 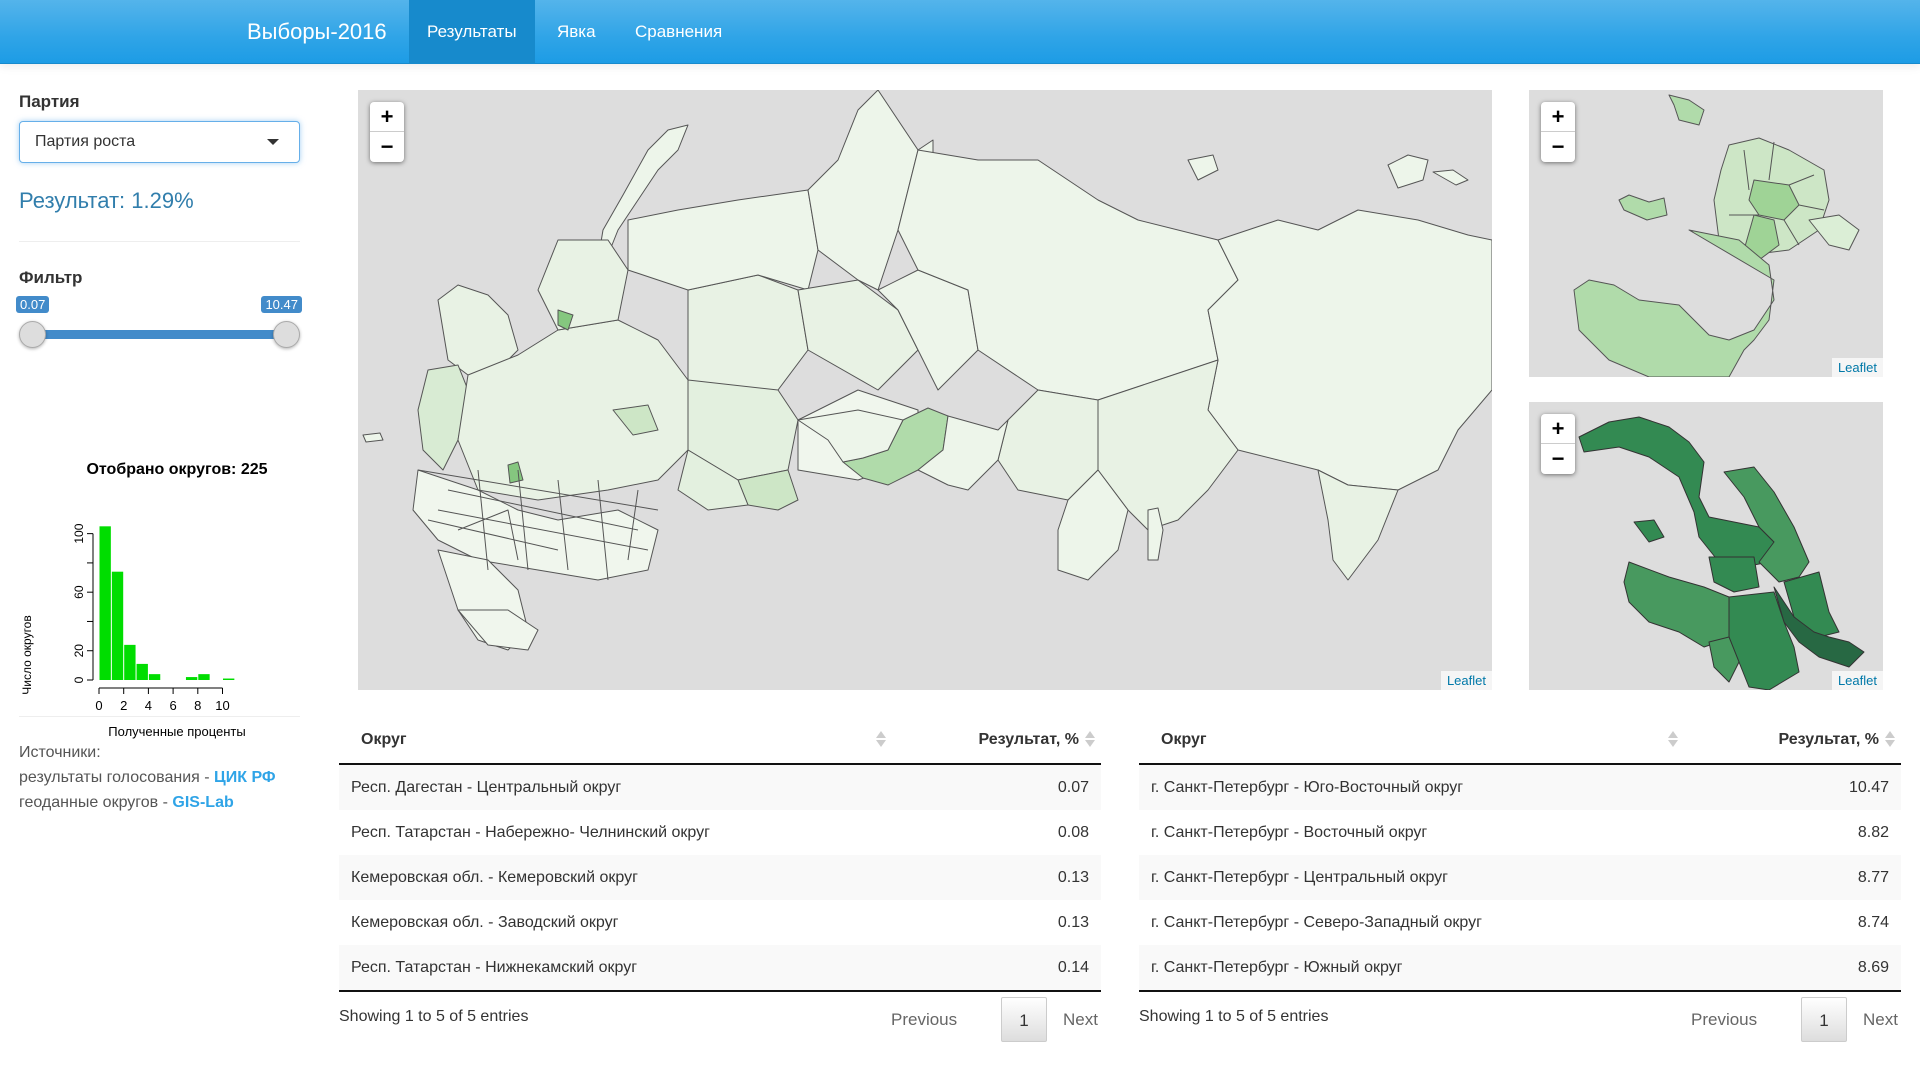 I want to click on table-row: Респ. Татарстан - Нижнекамский округ 0.14, so click(x=720, y=967).